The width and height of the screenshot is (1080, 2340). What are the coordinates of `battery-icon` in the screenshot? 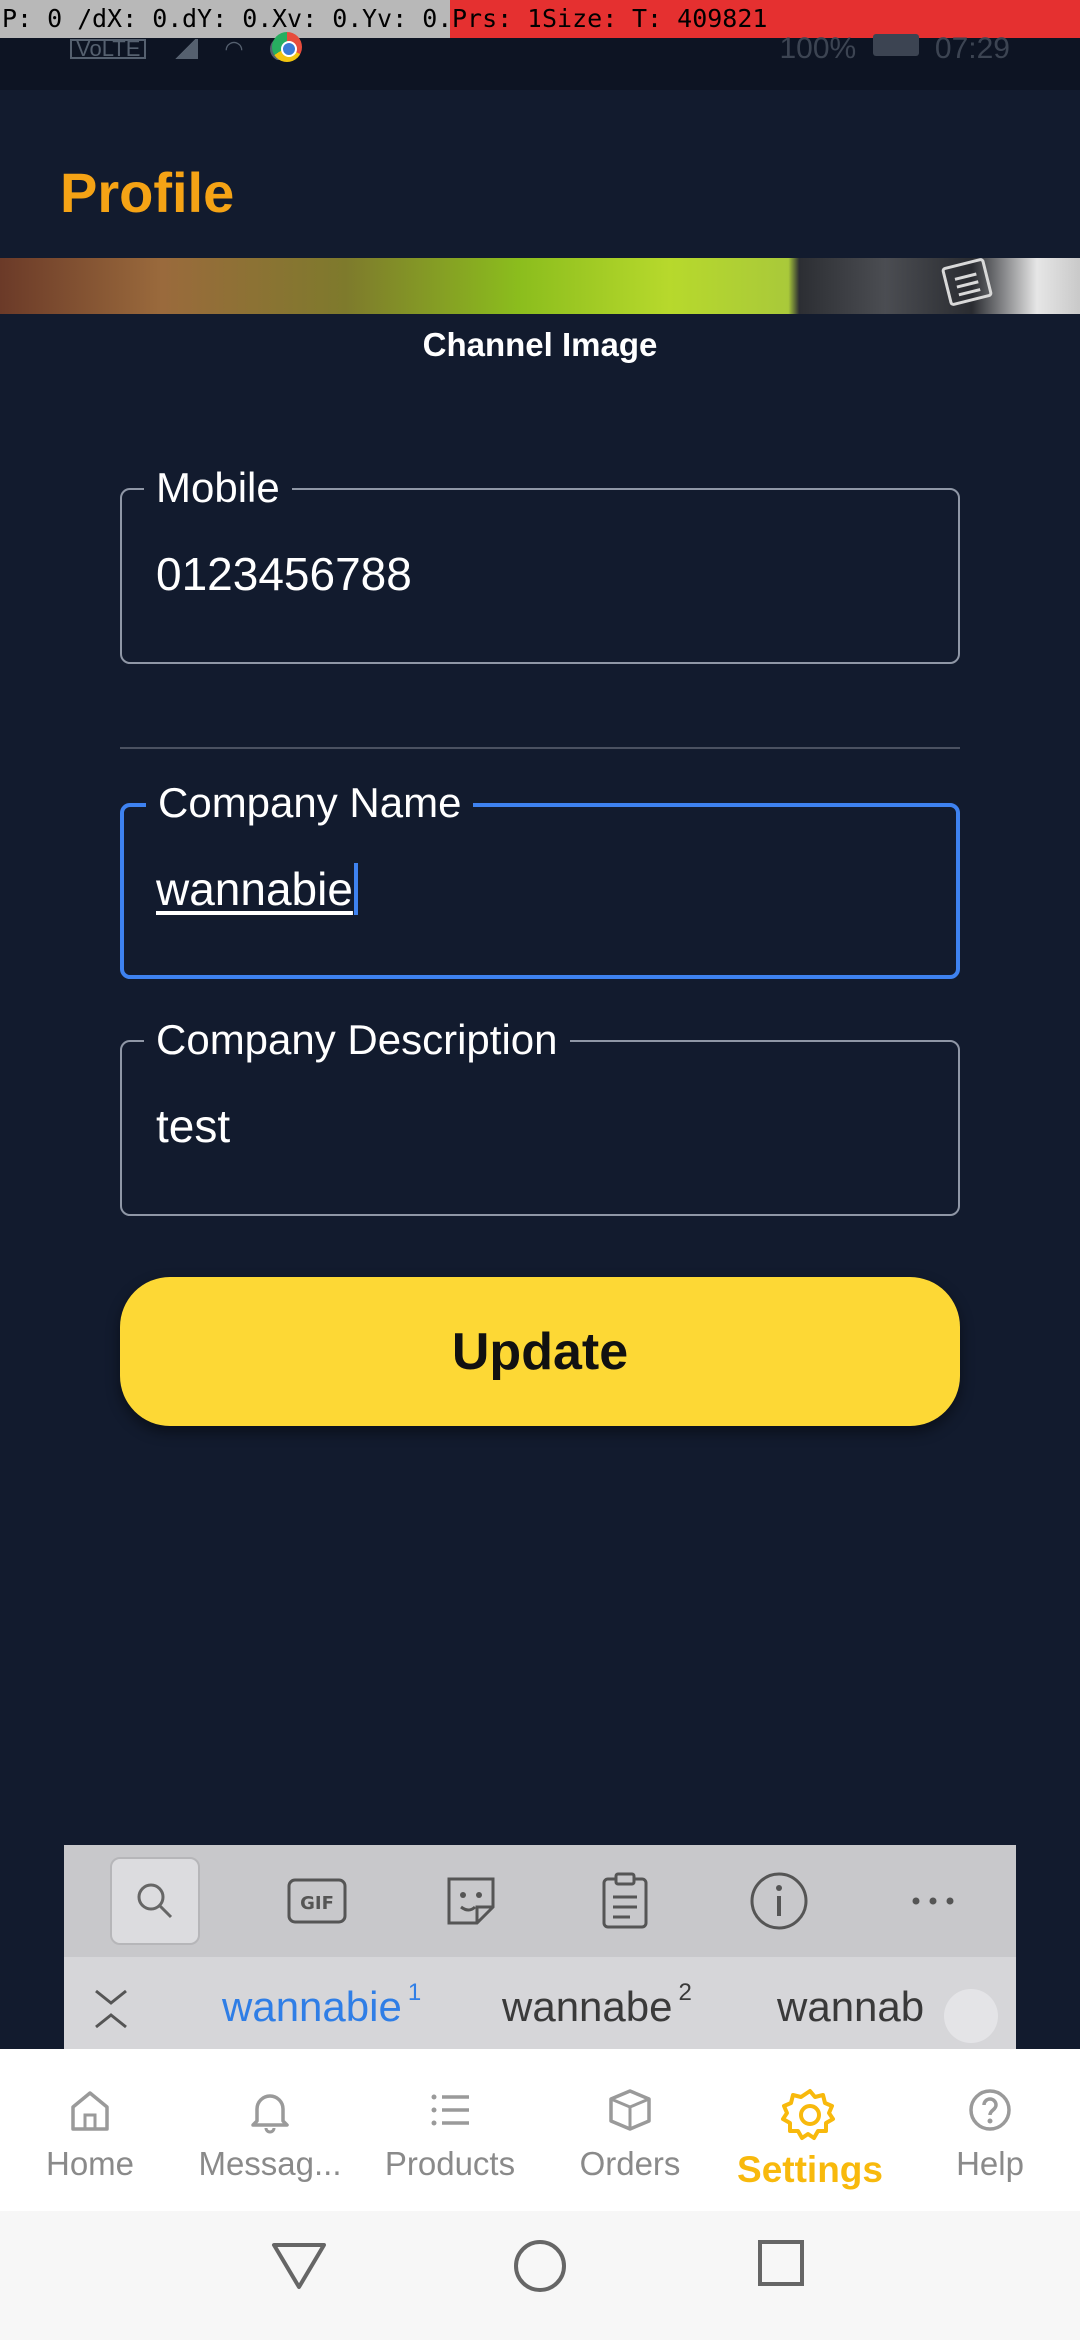 It's located at (895, 45).